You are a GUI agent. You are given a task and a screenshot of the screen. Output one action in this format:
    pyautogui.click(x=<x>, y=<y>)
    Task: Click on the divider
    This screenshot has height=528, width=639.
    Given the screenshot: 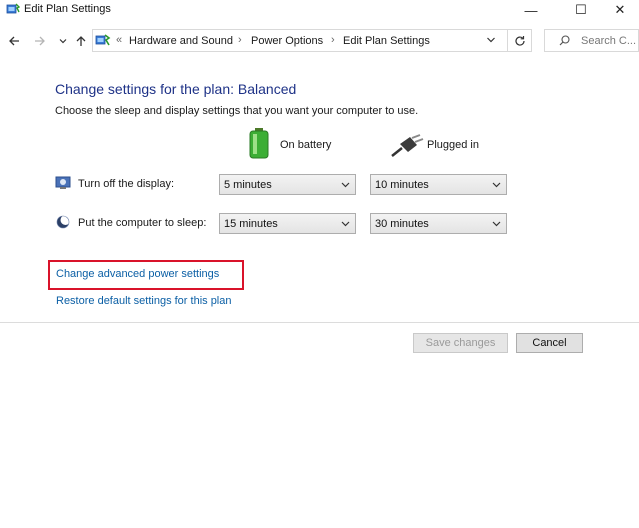 What is the action you would take?
    pyautogui.click(x=319, y=322)
    